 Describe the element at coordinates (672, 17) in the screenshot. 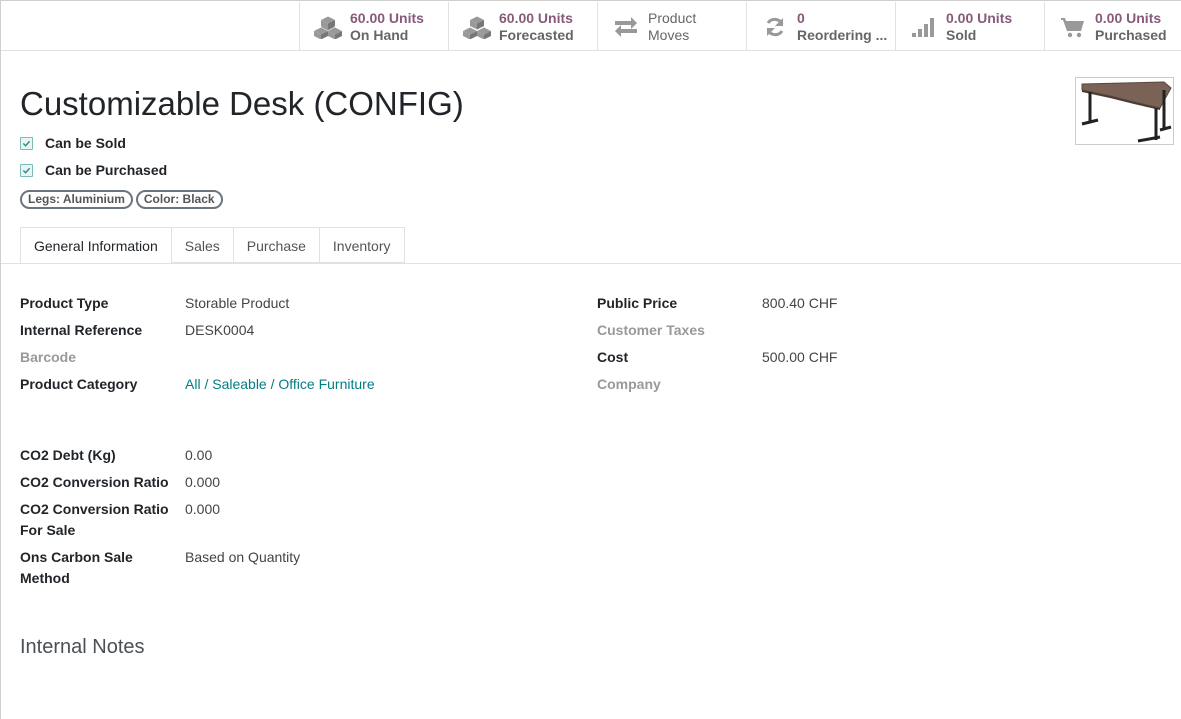

I see `product-moves-line1: Product` at that location.